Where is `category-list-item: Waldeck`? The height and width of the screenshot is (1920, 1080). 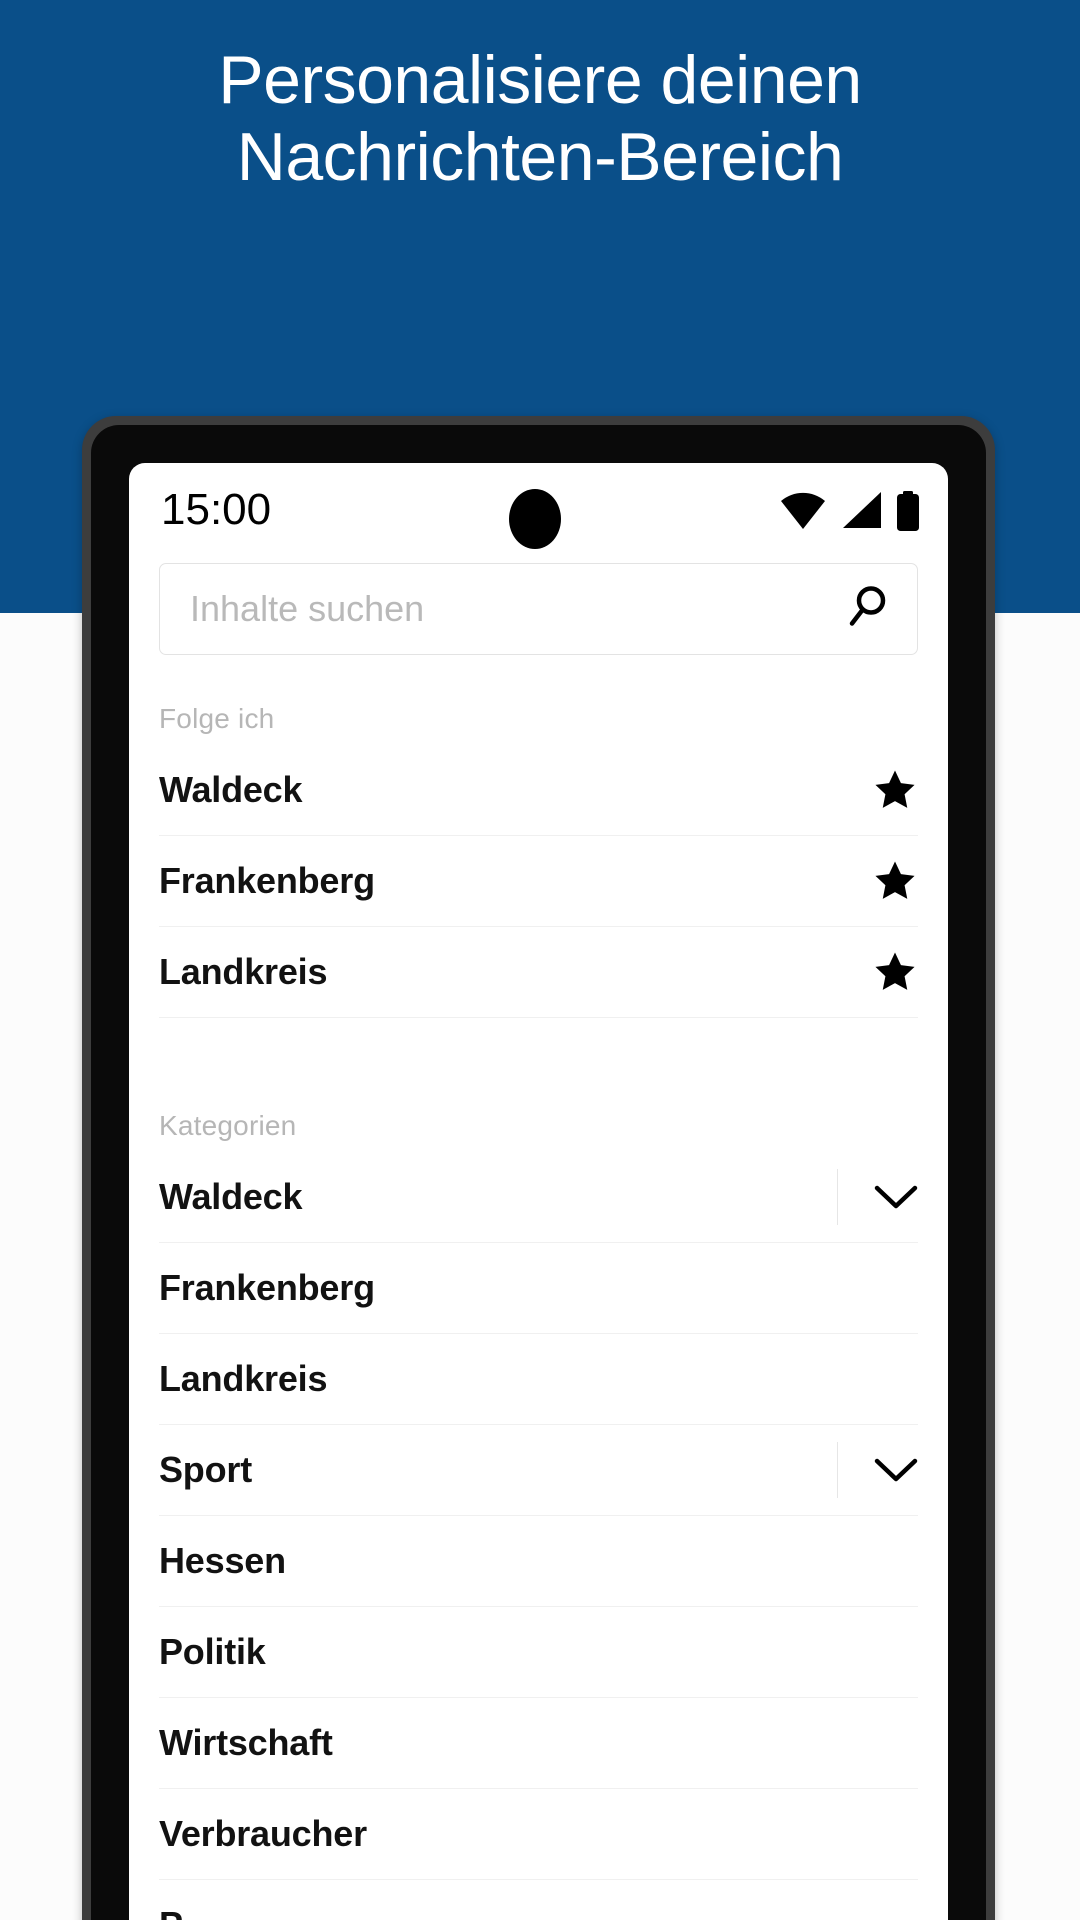
category-list-item: Waldeck is located at coordinates (538, 1197).